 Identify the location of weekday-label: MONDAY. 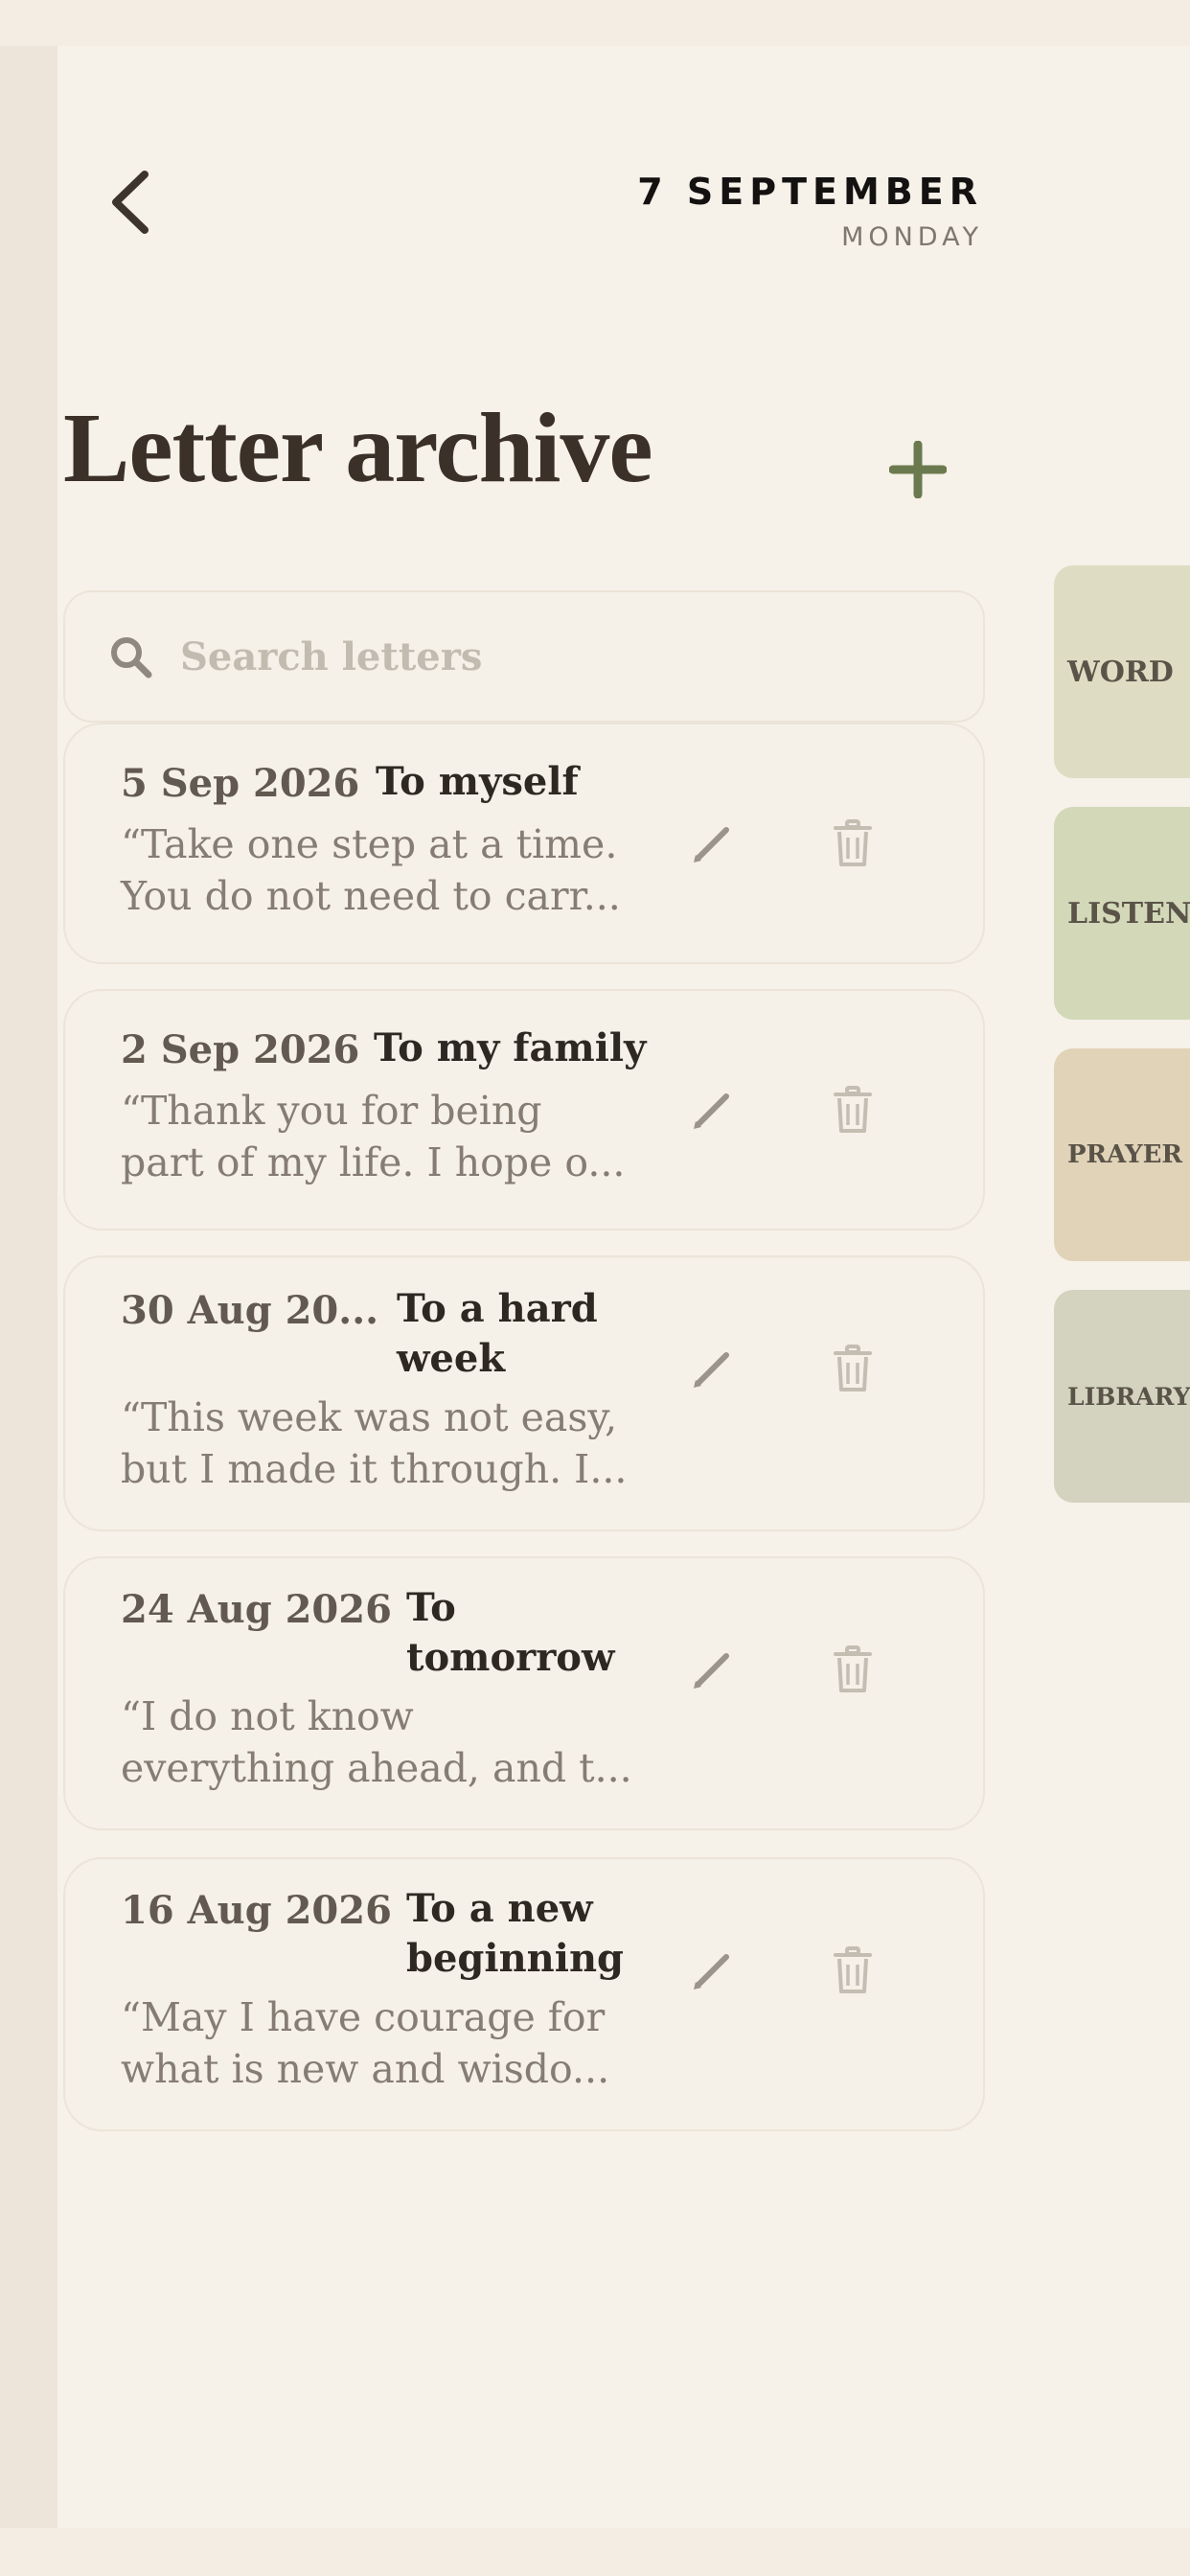
(912, 237).